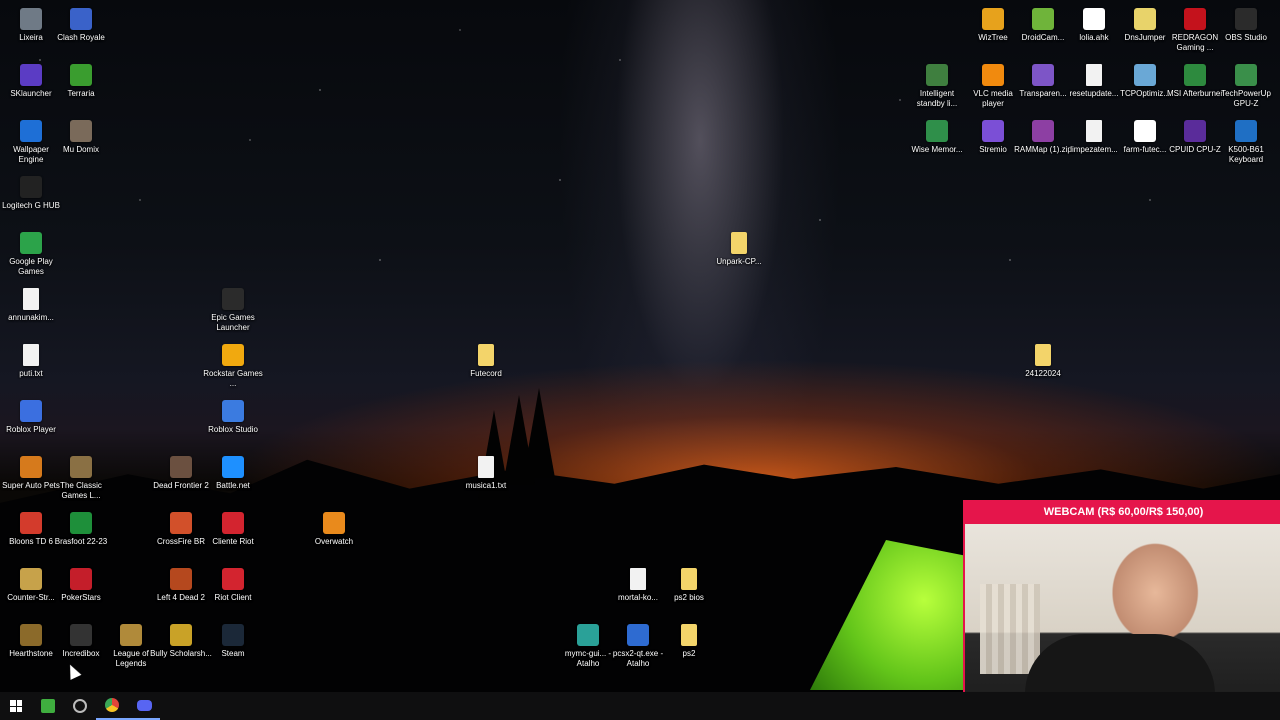  I want to click on clash-royale-icon, so click(81, 19).